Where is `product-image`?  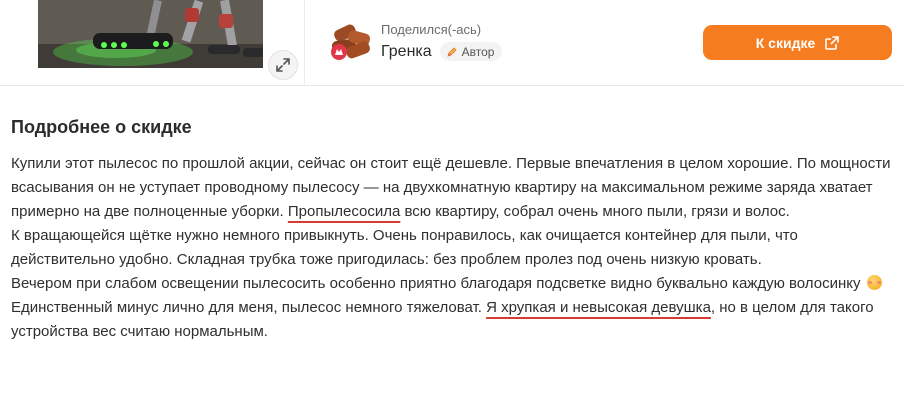
product-image is located at coordinates (150, 34).